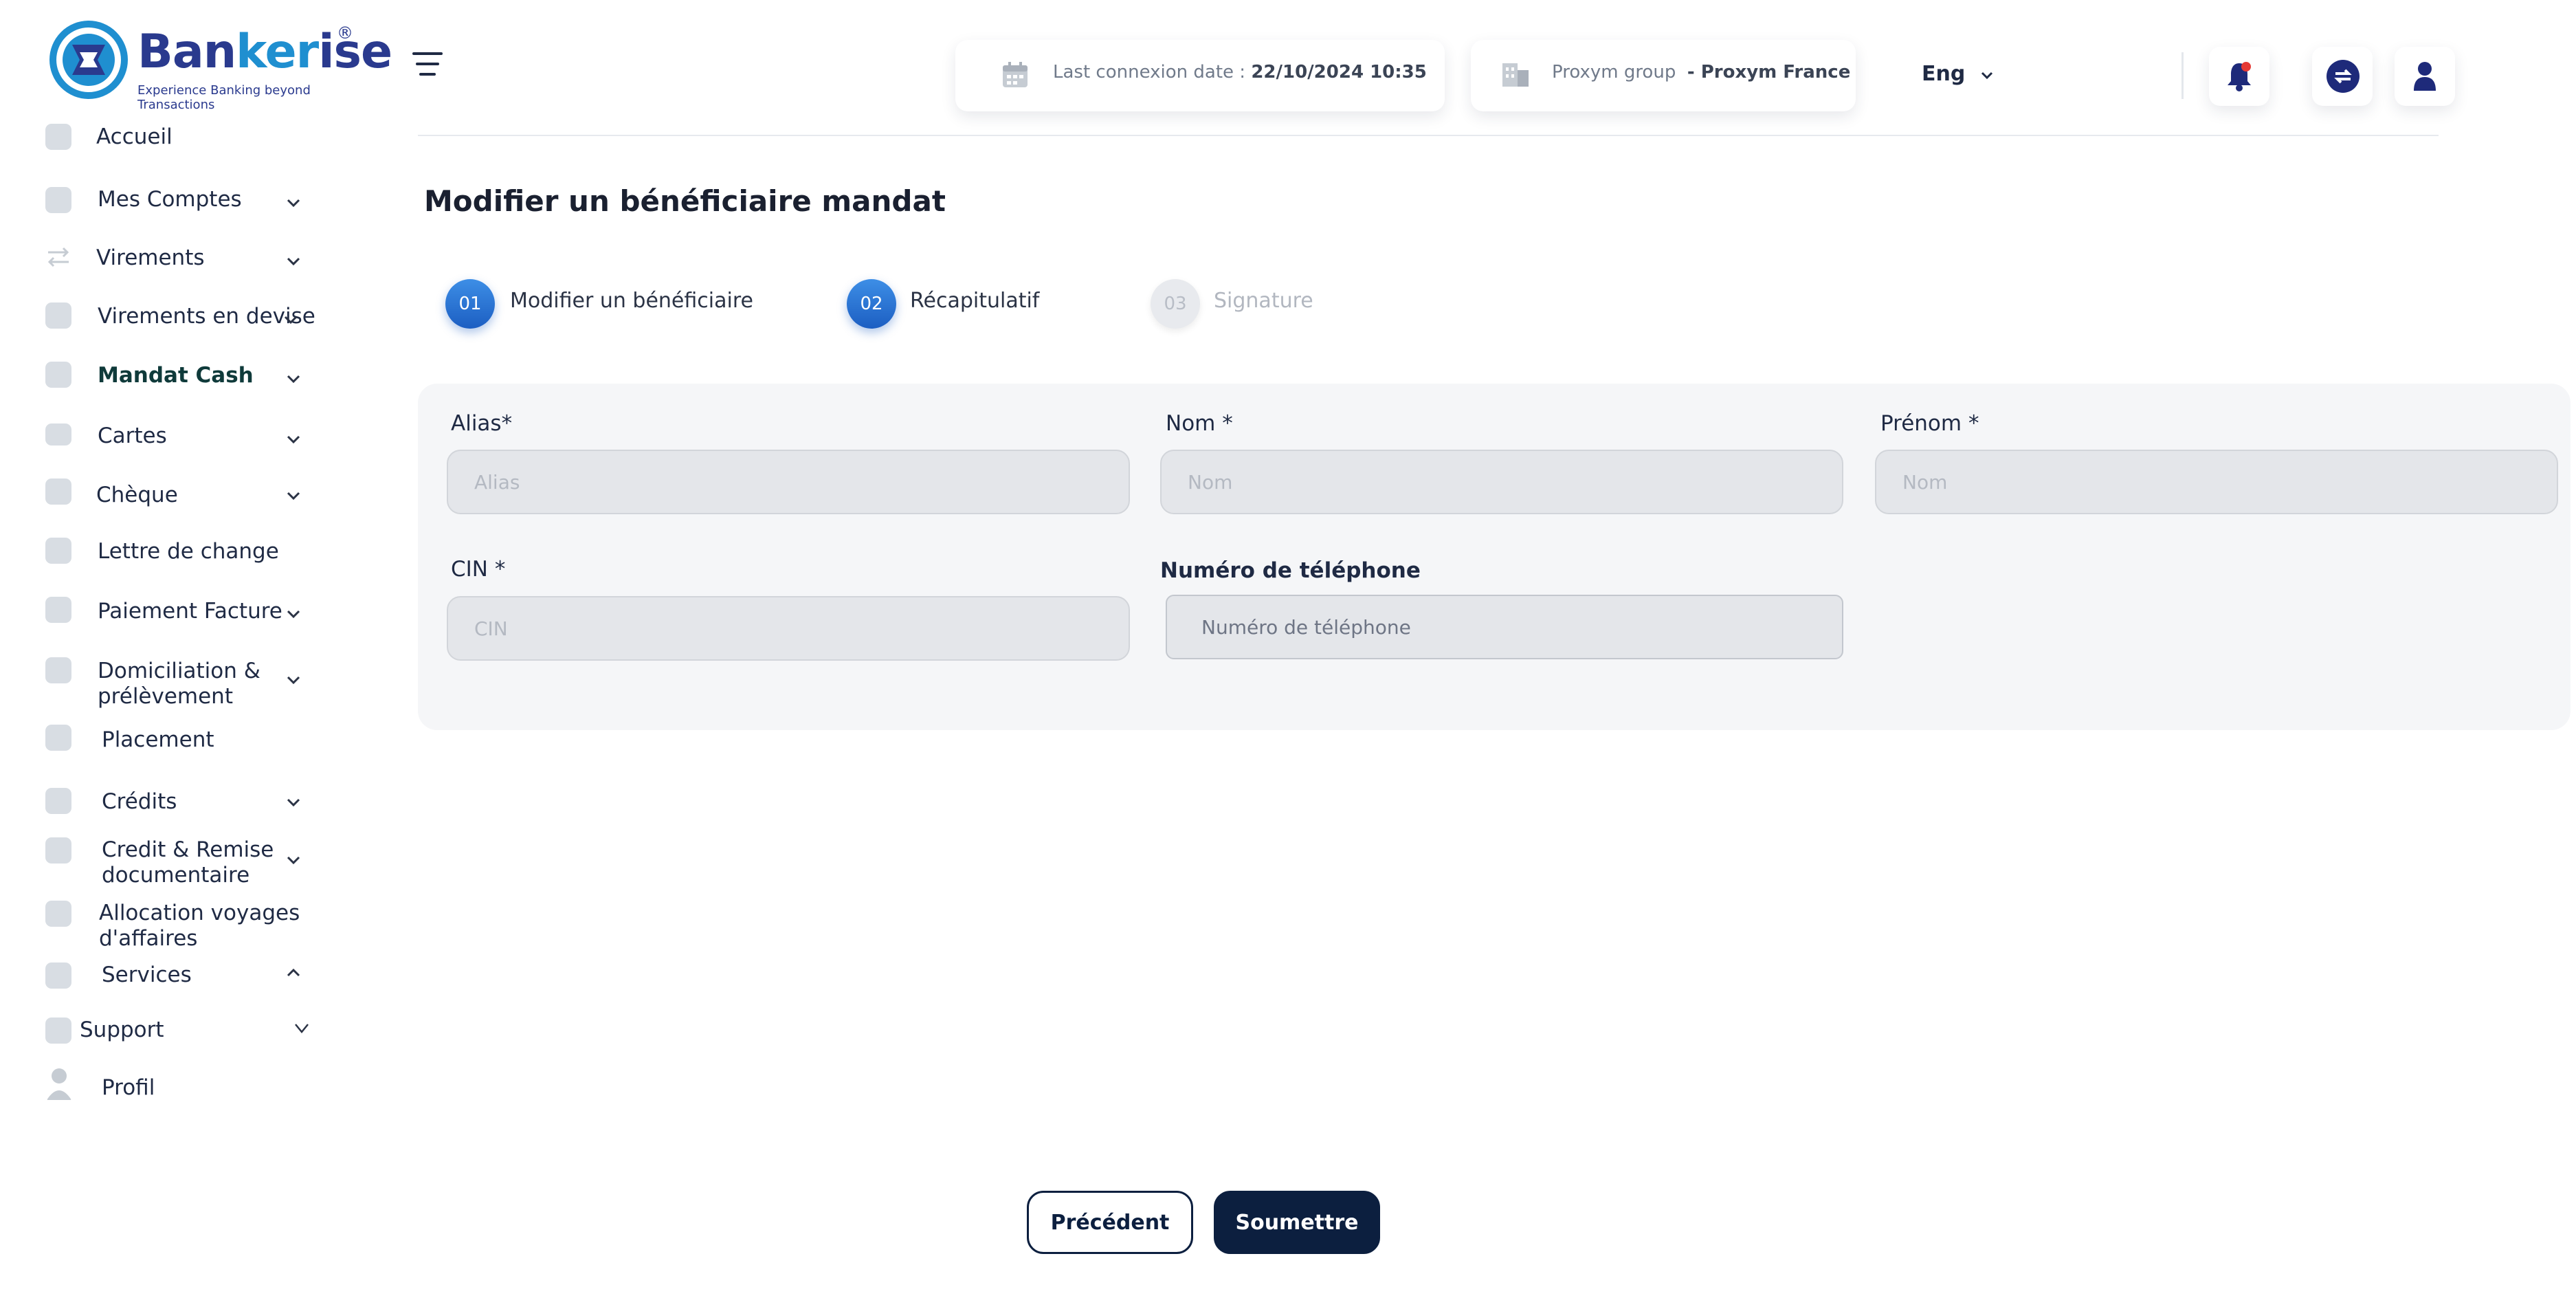  Describe the element at coordinates (178, 442) in the screenshot. I see `sidebar-item-cartes: Cartes` at that location.